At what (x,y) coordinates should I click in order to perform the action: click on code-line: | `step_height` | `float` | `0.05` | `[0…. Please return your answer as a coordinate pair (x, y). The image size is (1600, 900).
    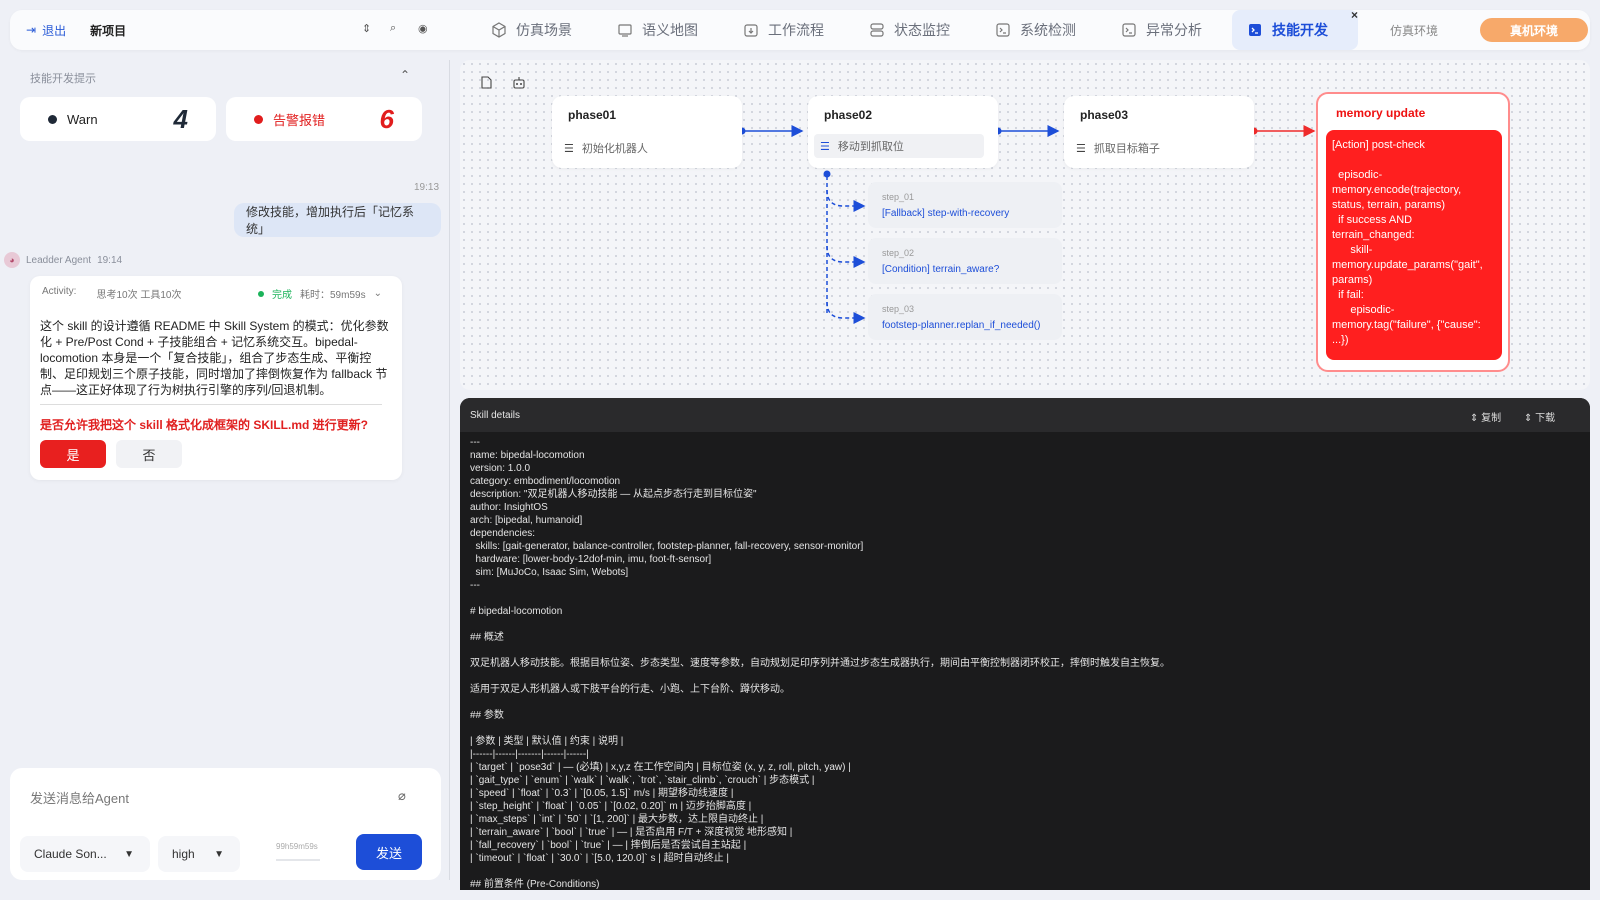
    Looking at the image, I should click on (611, 806).